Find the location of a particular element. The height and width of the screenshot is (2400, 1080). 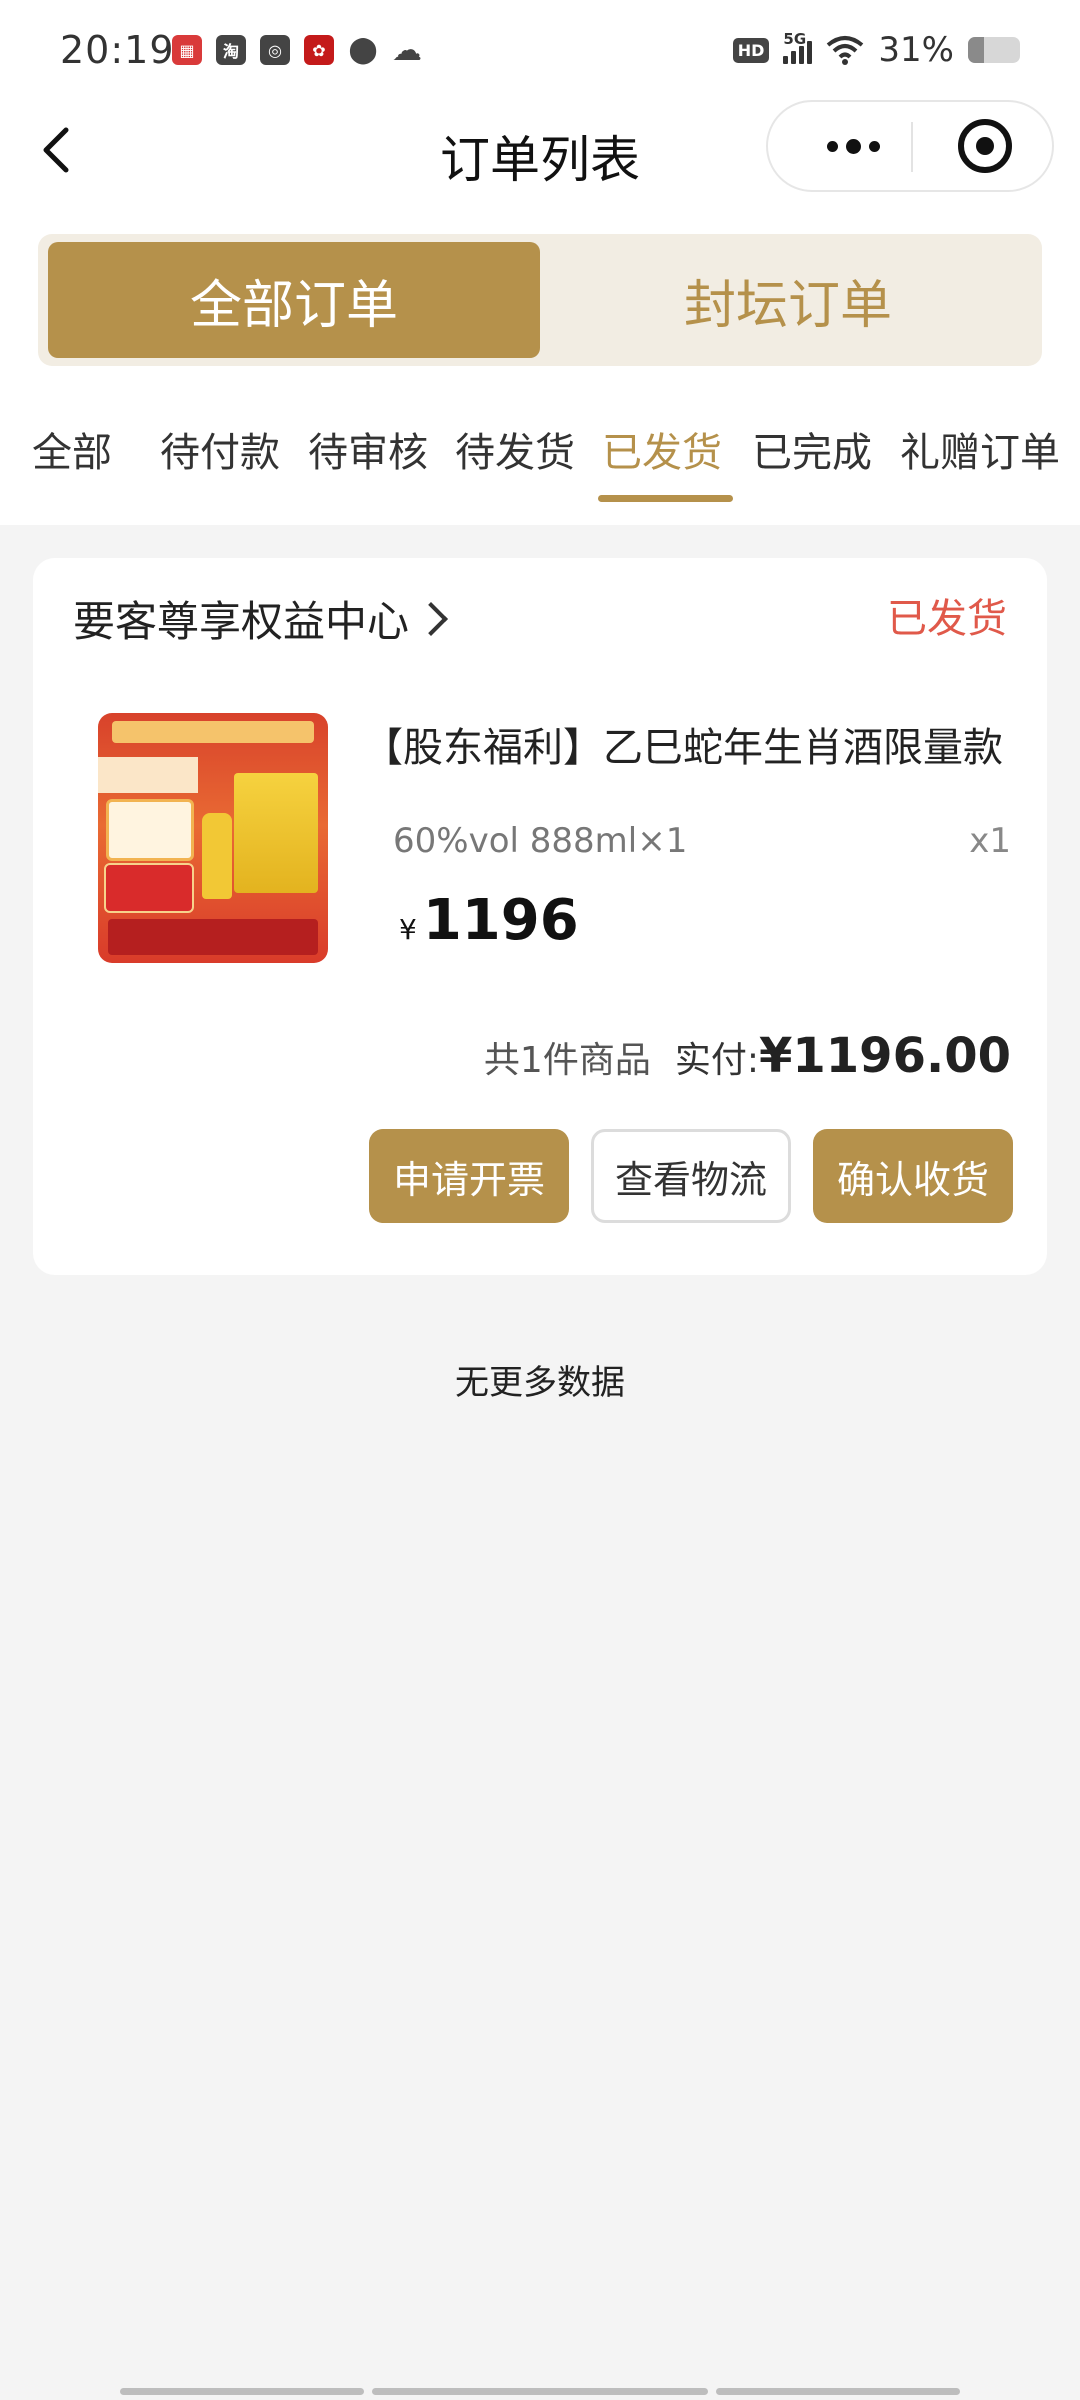

gesture-bar-center is located at coordinates (540, 2391).